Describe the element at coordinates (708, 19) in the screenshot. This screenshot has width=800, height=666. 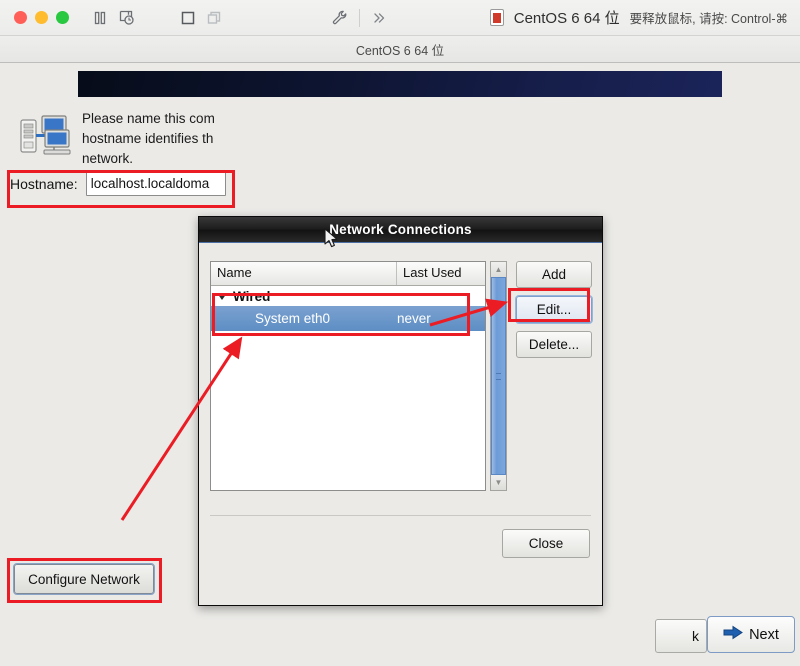
I see `mouse-release-hint: 要释放鼠标, 请按: Control-⌘` at that location.